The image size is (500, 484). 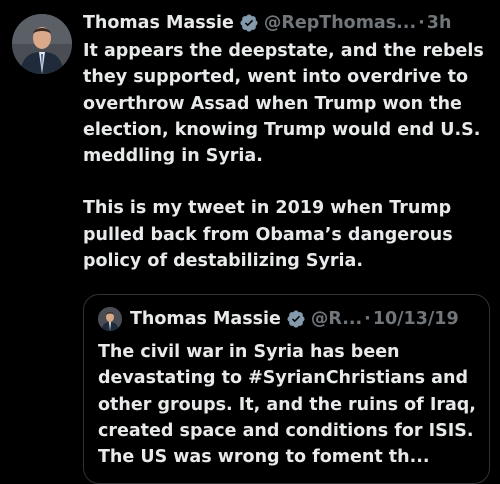 I want to click on quoted-author-name: Thomas Massie, so click(x=205, y=319).